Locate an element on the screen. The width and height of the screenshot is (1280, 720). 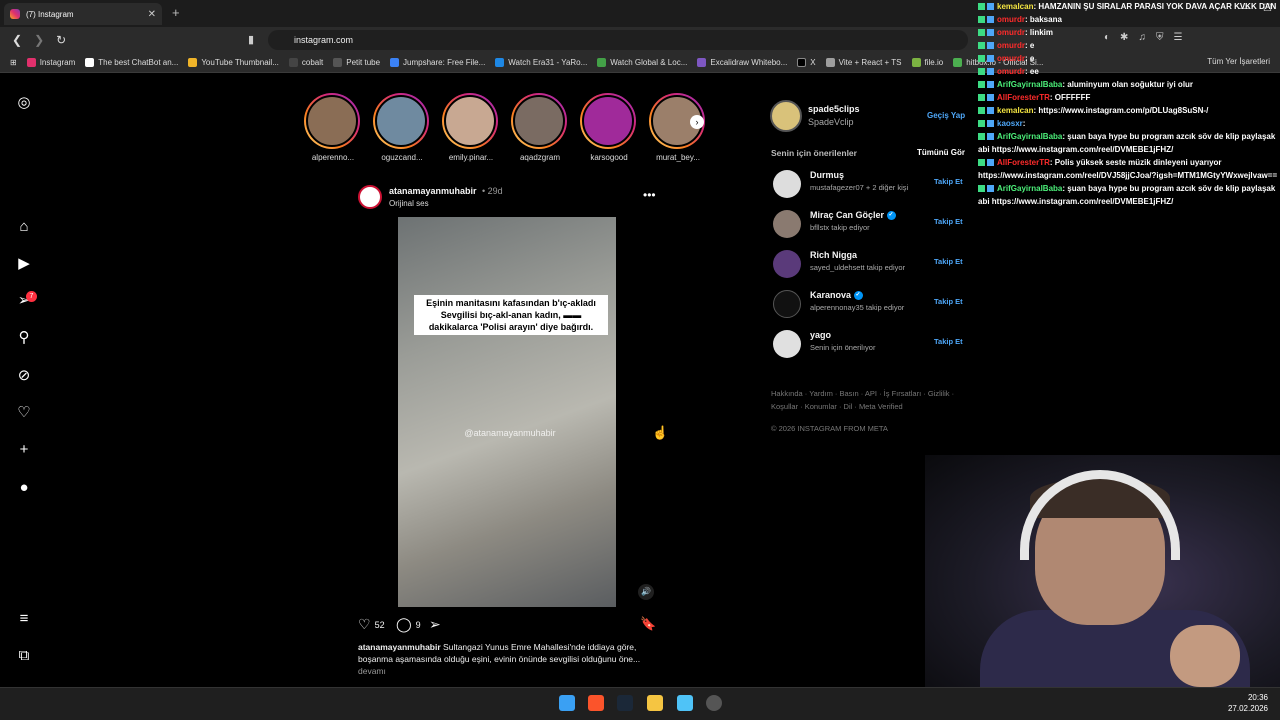
copyright: © 2026 INSTAGRAM FROM META is located at coordinates (829, 428).